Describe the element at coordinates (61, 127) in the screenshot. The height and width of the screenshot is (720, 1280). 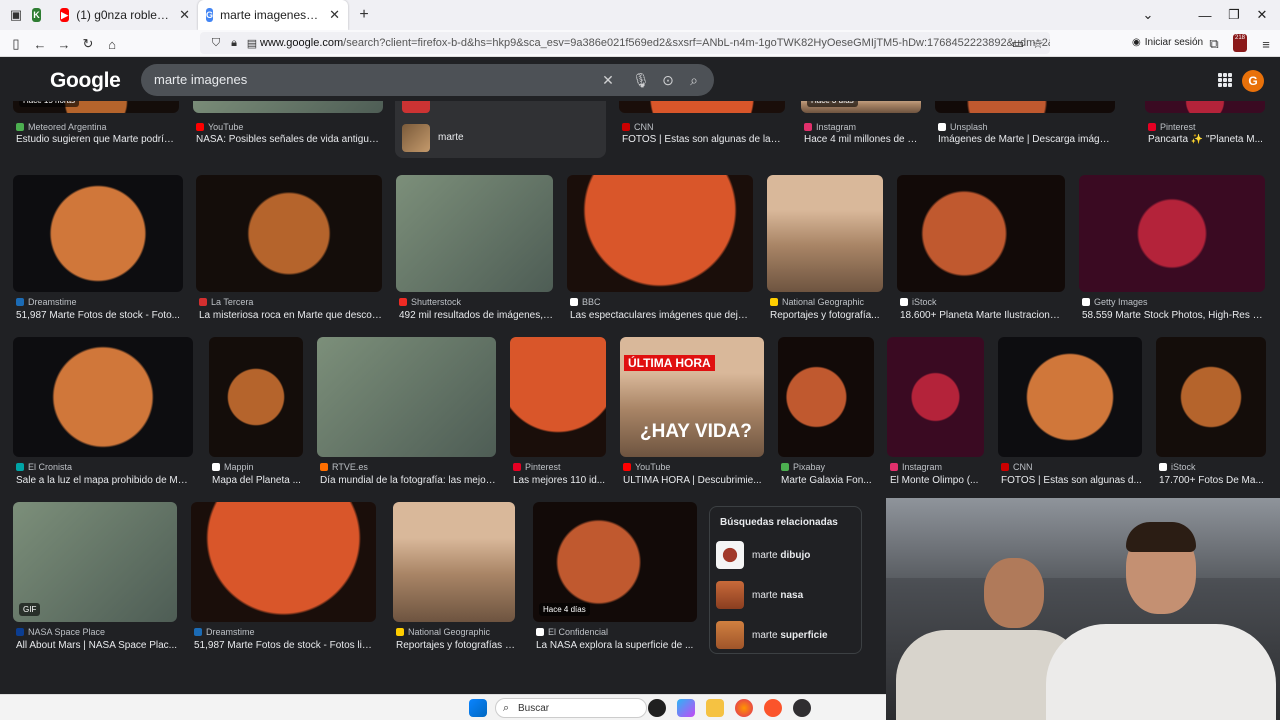
I see `result-source: Meteored Argentina` at that location.